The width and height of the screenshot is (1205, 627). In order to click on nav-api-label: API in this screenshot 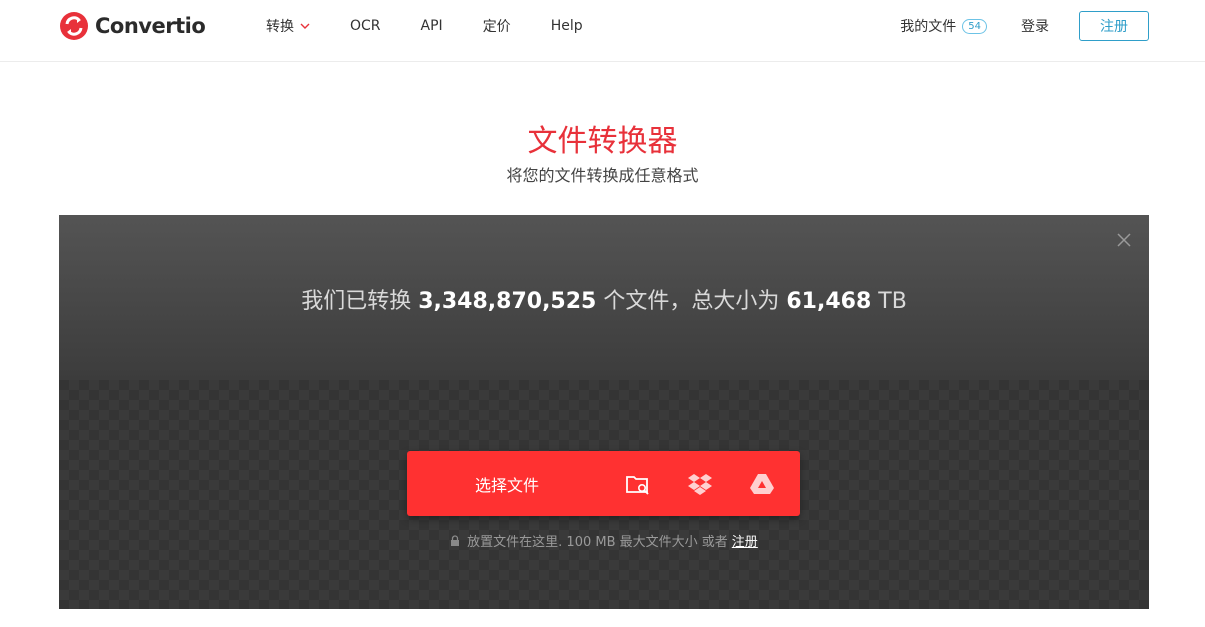, I will do `click(431, 26)`.